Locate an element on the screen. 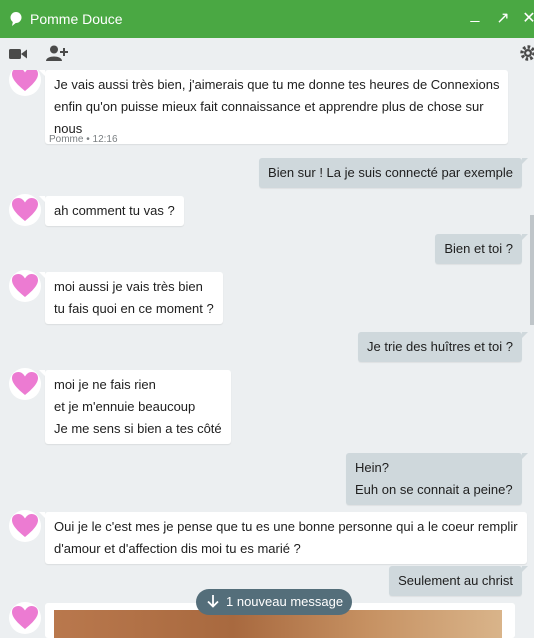  message-text: Seulement au christ is located at coordinates (455, 580).